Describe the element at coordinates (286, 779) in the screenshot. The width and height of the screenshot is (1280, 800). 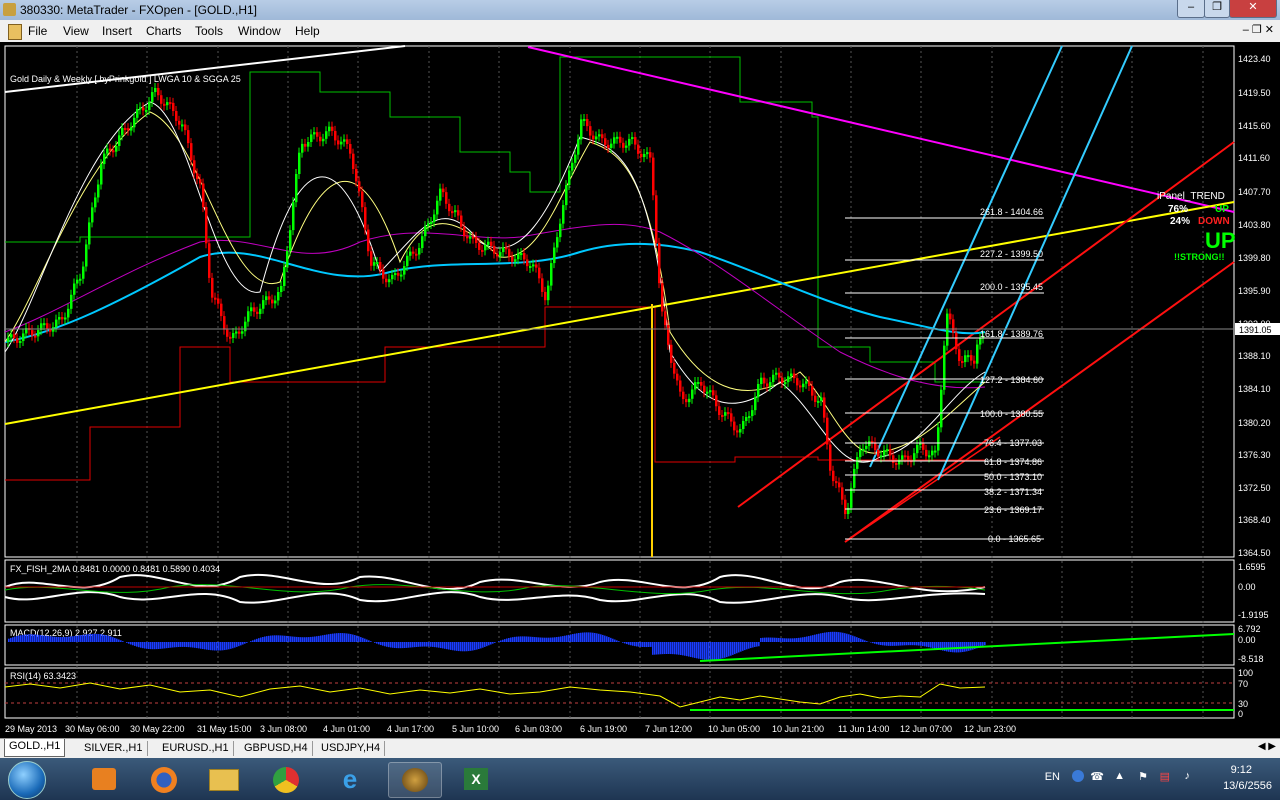
I see `chrome-icon` at that location.